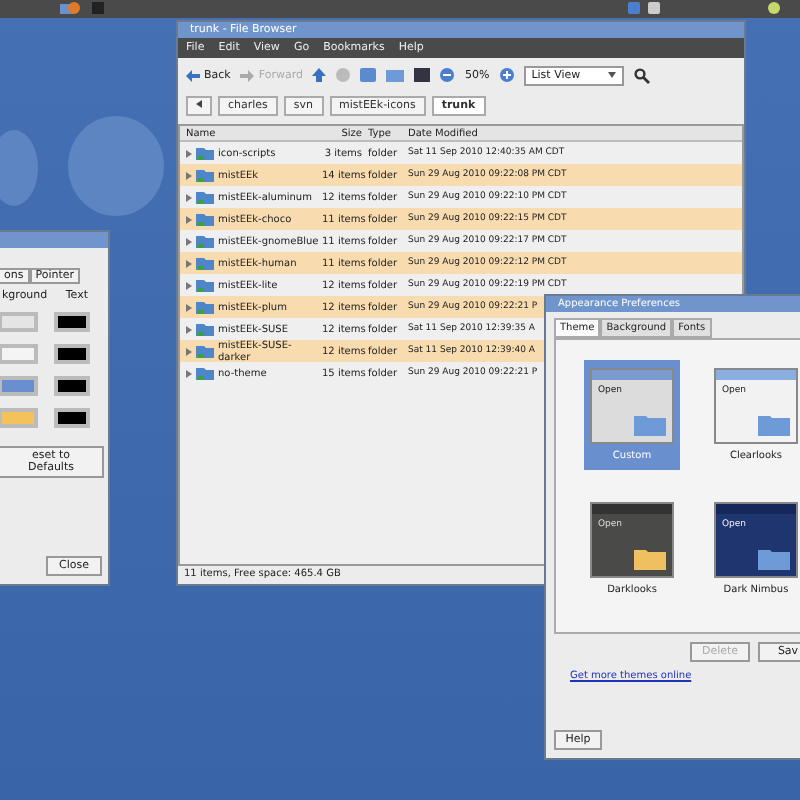  What do you see at coordinates (447, 75) in the screenshot?
I see `zoom-out-icon` at bounding box center [447, 75].